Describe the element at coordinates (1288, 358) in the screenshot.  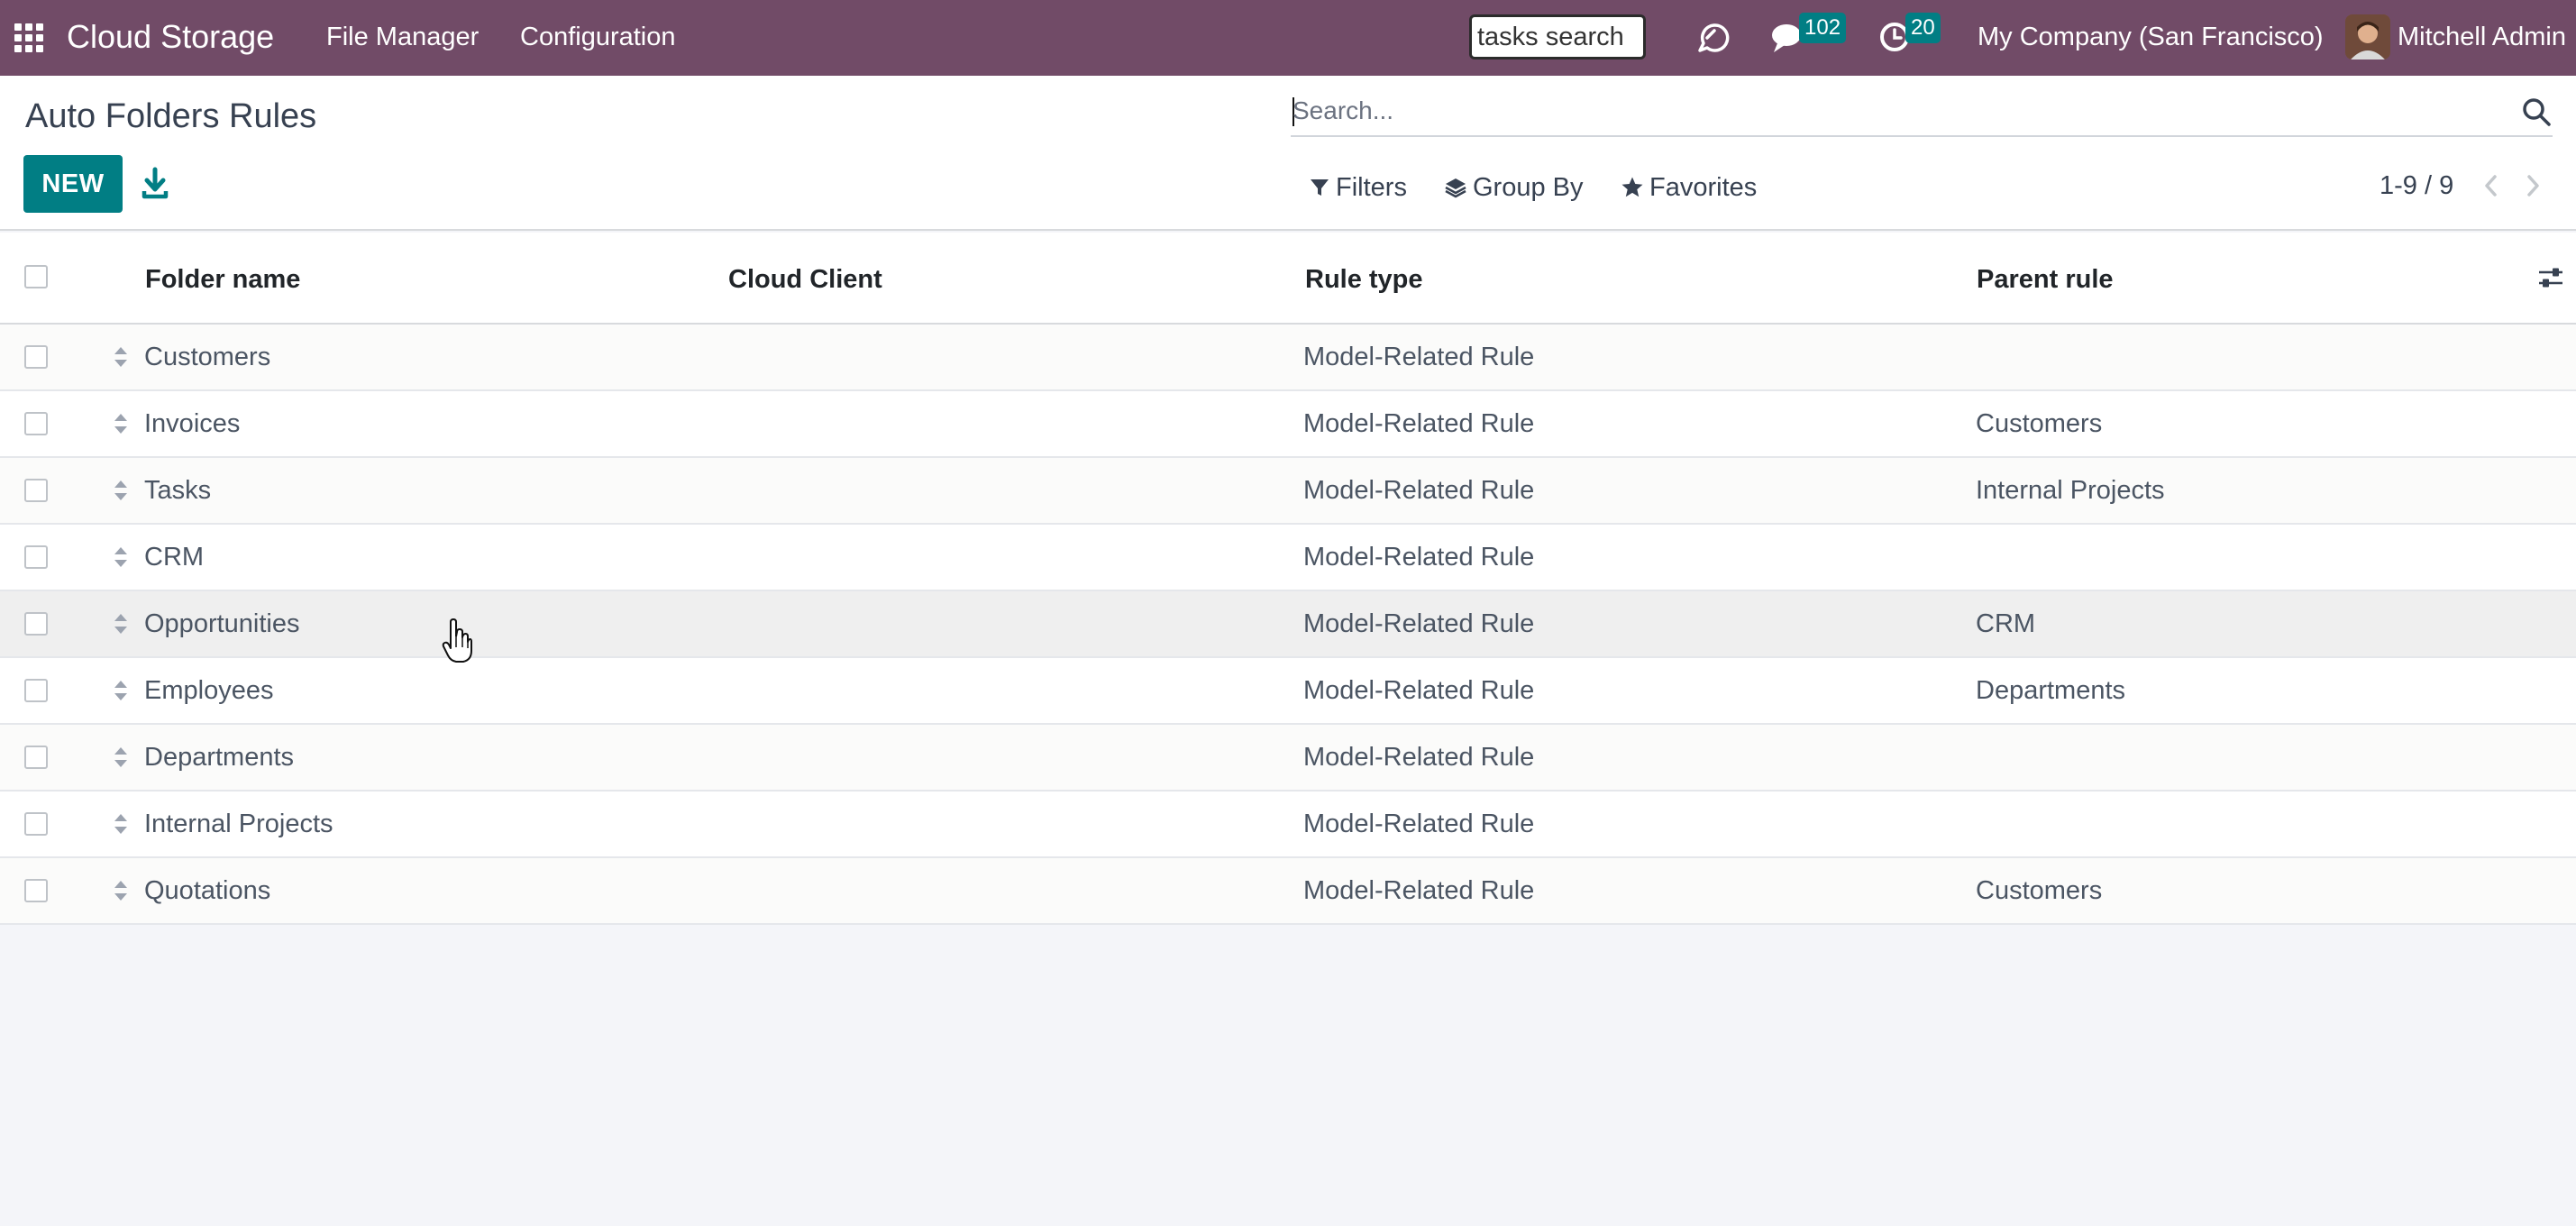
I see `table-row: Customers Model-Related Rule` at that location.